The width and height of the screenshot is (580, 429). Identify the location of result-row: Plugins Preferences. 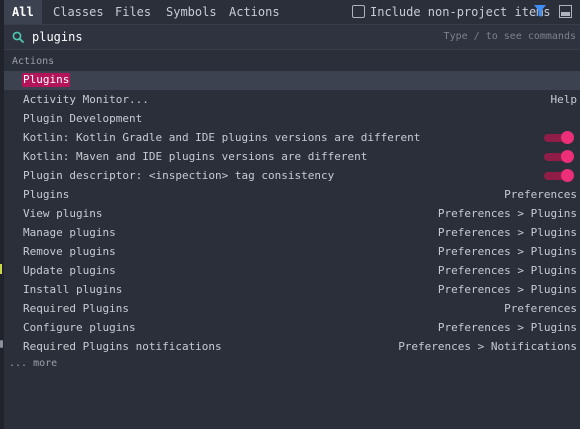
(292, 194).